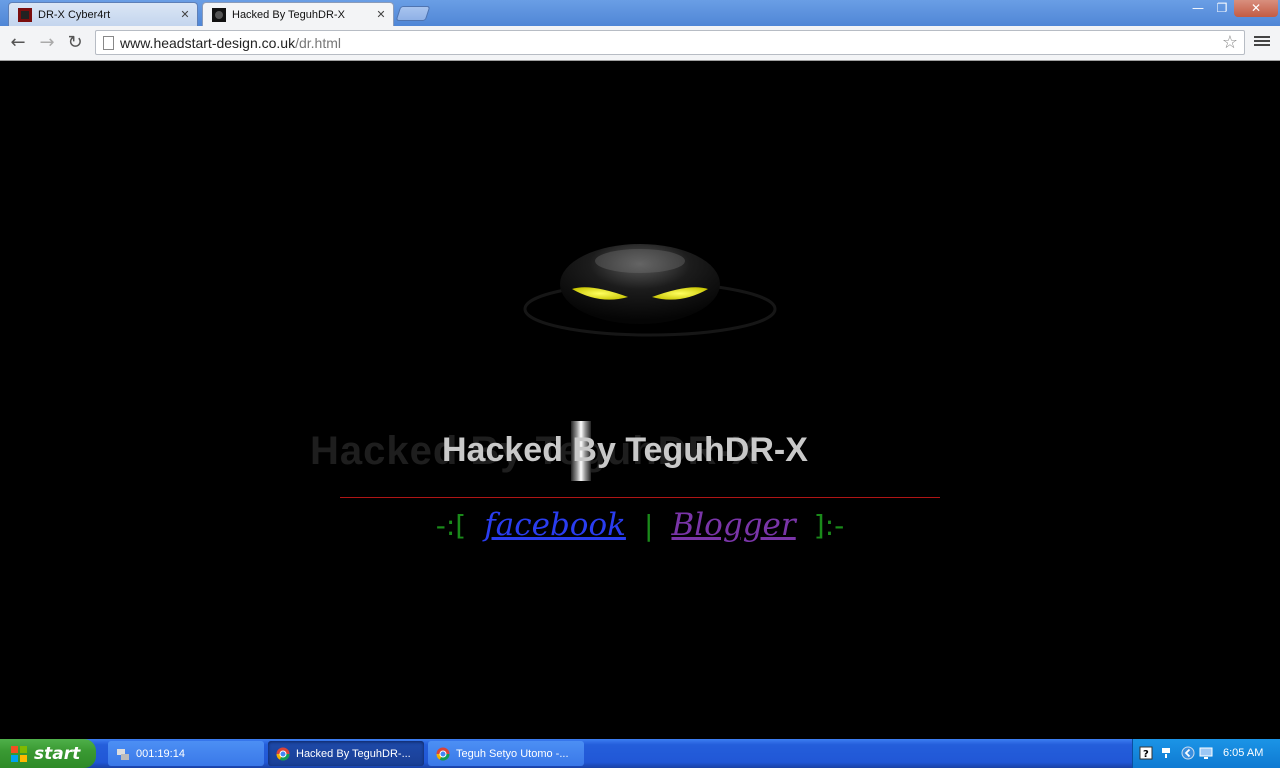 This screenshot has height=768, width=1280. What do you see at coordinates (451, 525) in the screenshot?
I see `bracket-open: -:[` at bounding box center [451, 525].